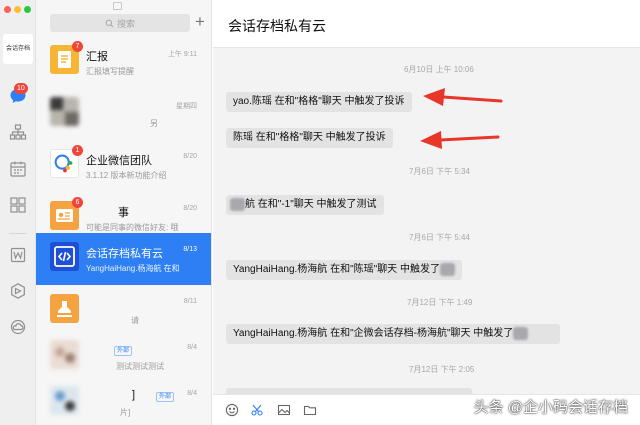 The height and width of the screenshot is (425, 640). I want to click on grid-icon, so click(18, 205).